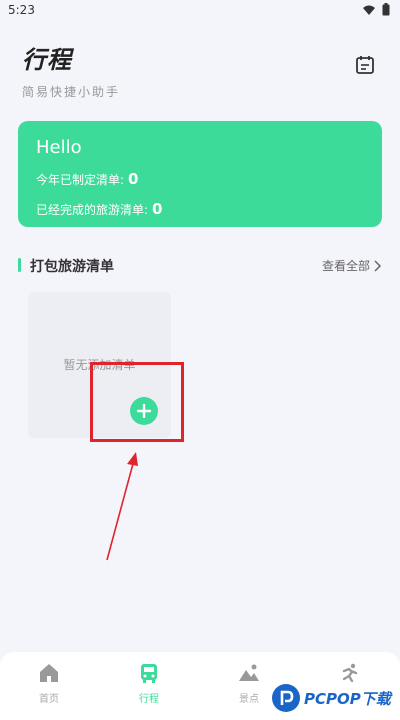  What do you see at coordinates (157, 209) in the screenshot?
I see `completed-count: 0` at bounding box center [157, 209].